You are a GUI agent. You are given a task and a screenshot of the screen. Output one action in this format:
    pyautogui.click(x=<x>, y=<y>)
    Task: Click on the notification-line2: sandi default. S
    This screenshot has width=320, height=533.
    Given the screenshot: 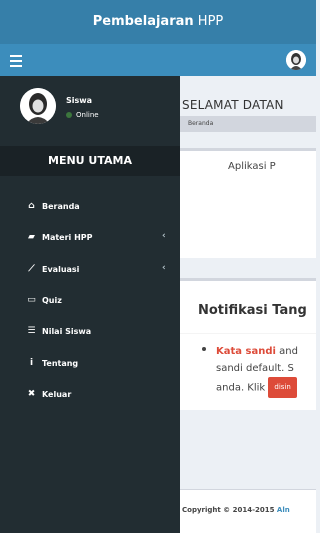 What is the action you would take?
    pyautogui.click(x=255, y=368)
    